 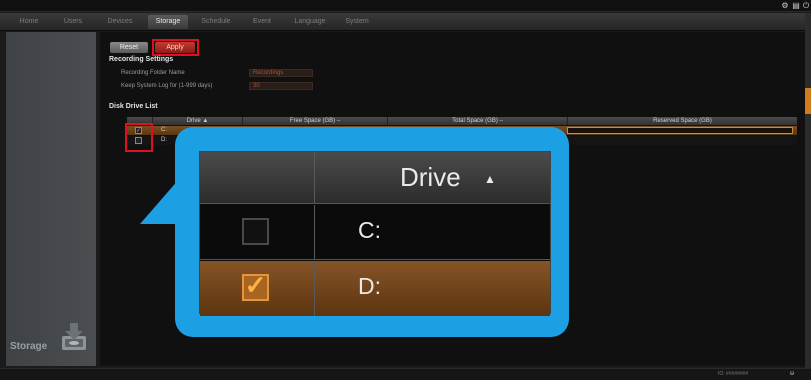 What do you see at coordinates (806, 6) in the screenshot?
I see `power-icon: ⏻` at bounding box center [806, 6].